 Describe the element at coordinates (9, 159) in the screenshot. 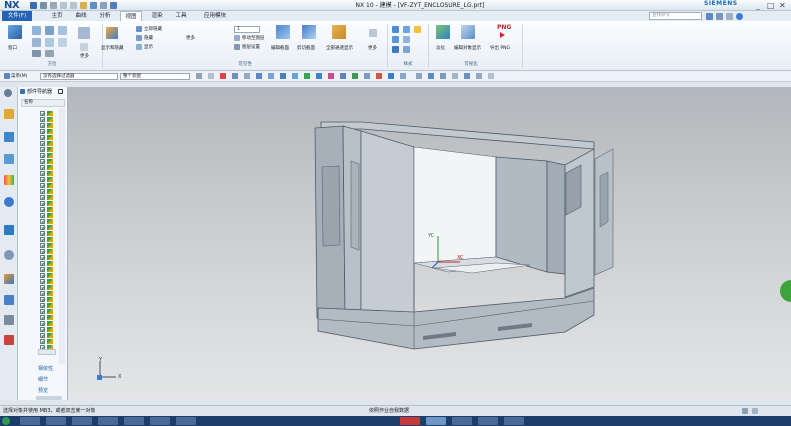

I see `part-navigator-icon` at that location.